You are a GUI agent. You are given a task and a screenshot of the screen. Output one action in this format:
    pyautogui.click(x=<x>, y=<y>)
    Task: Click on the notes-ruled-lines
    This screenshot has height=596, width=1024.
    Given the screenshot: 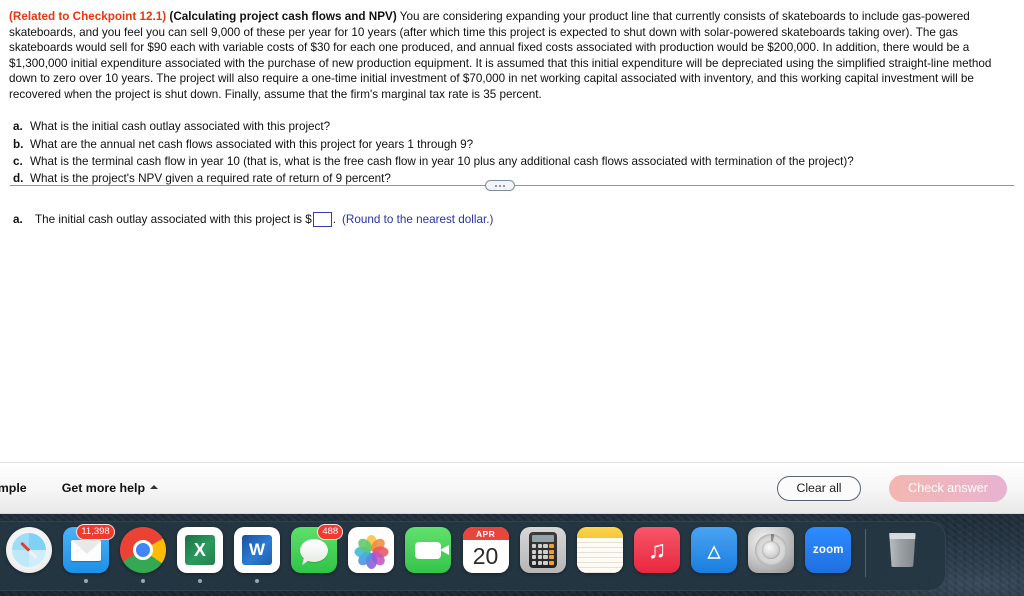 What is the action you would take?
    pyautogui.click(x=599, y=555)
    